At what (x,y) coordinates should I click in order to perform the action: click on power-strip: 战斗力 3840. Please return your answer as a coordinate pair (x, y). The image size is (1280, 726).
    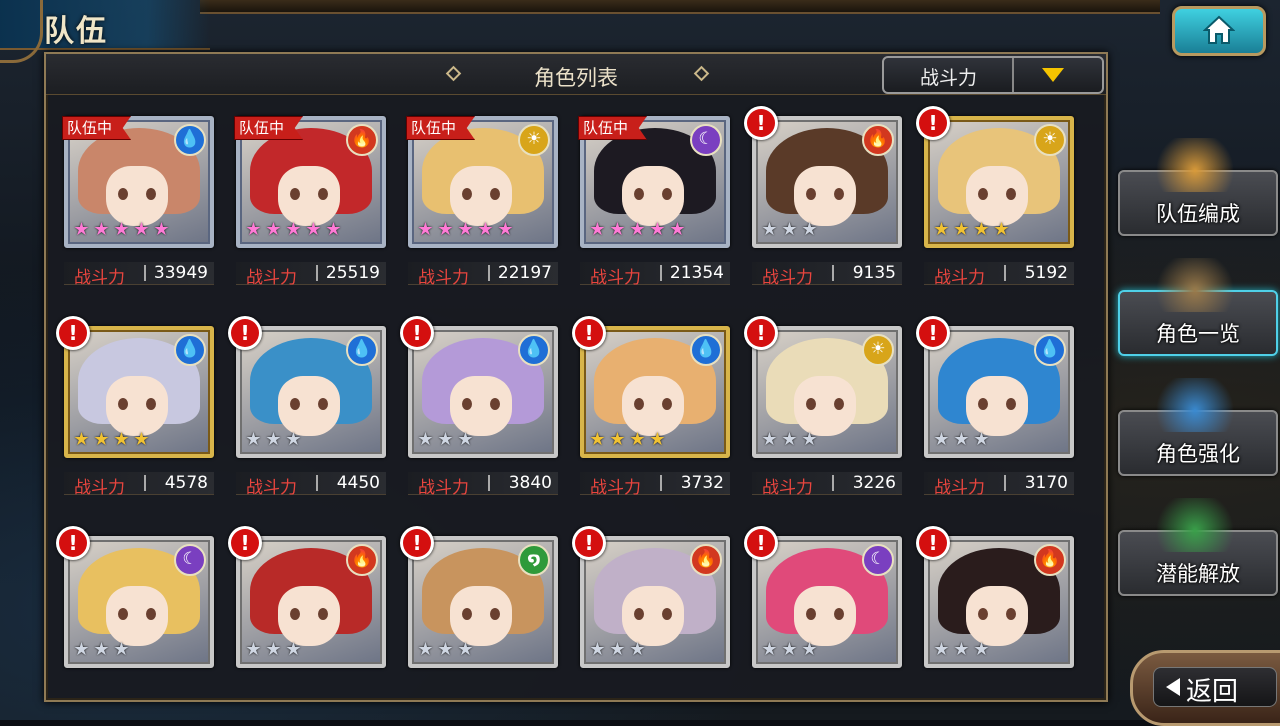
    Looking at the image, I should click on (483, 485).